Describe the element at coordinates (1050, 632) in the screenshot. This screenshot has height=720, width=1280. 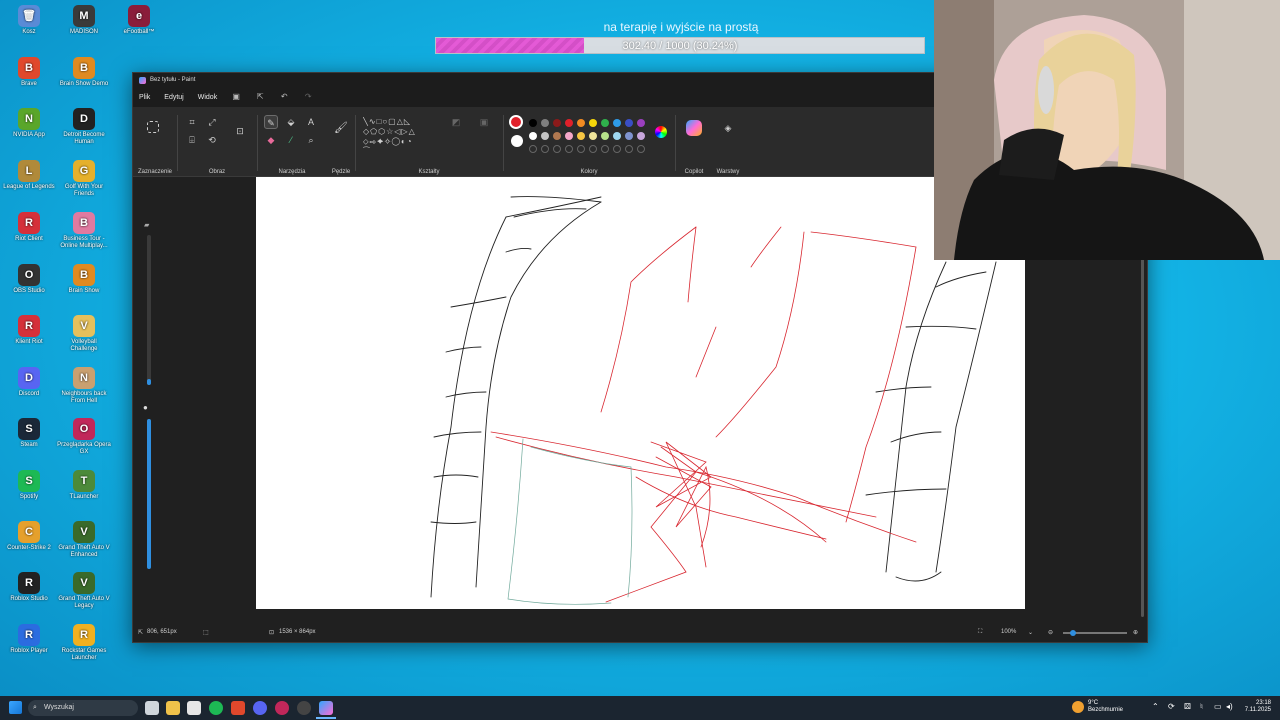
I see `zoom-out-icon: ⊖` at that location.